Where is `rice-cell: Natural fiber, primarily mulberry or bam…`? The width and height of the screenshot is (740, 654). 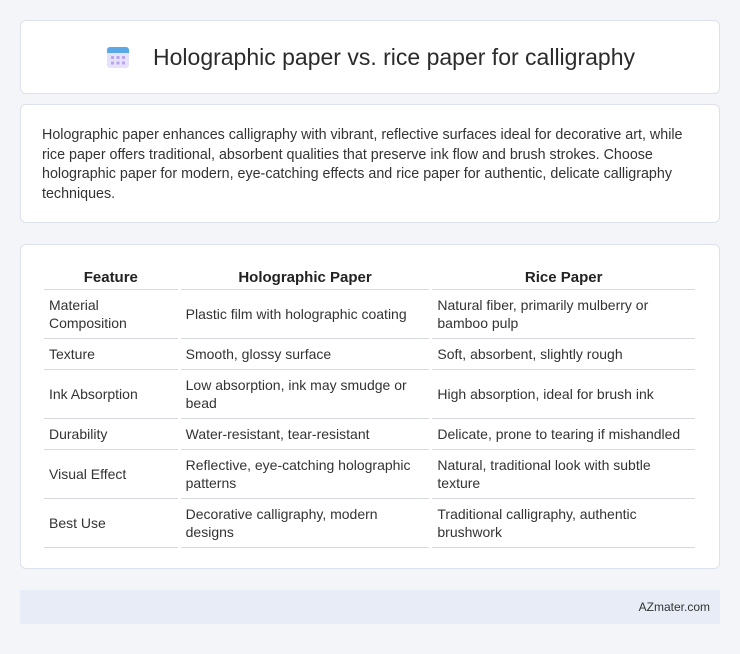 rice-cell: Natural fiber, primarily mulberry or bam… is located at coordinates (563, 314).